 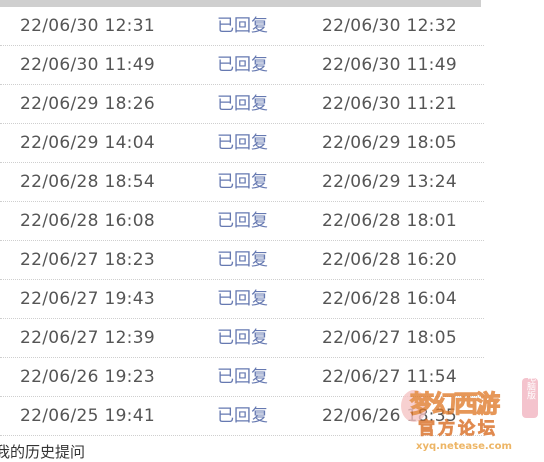 What do you see at coordinates (455, 403) in the screenshot?
I see `logo-title: 梦幻西游` at bounding box center [455, 403].